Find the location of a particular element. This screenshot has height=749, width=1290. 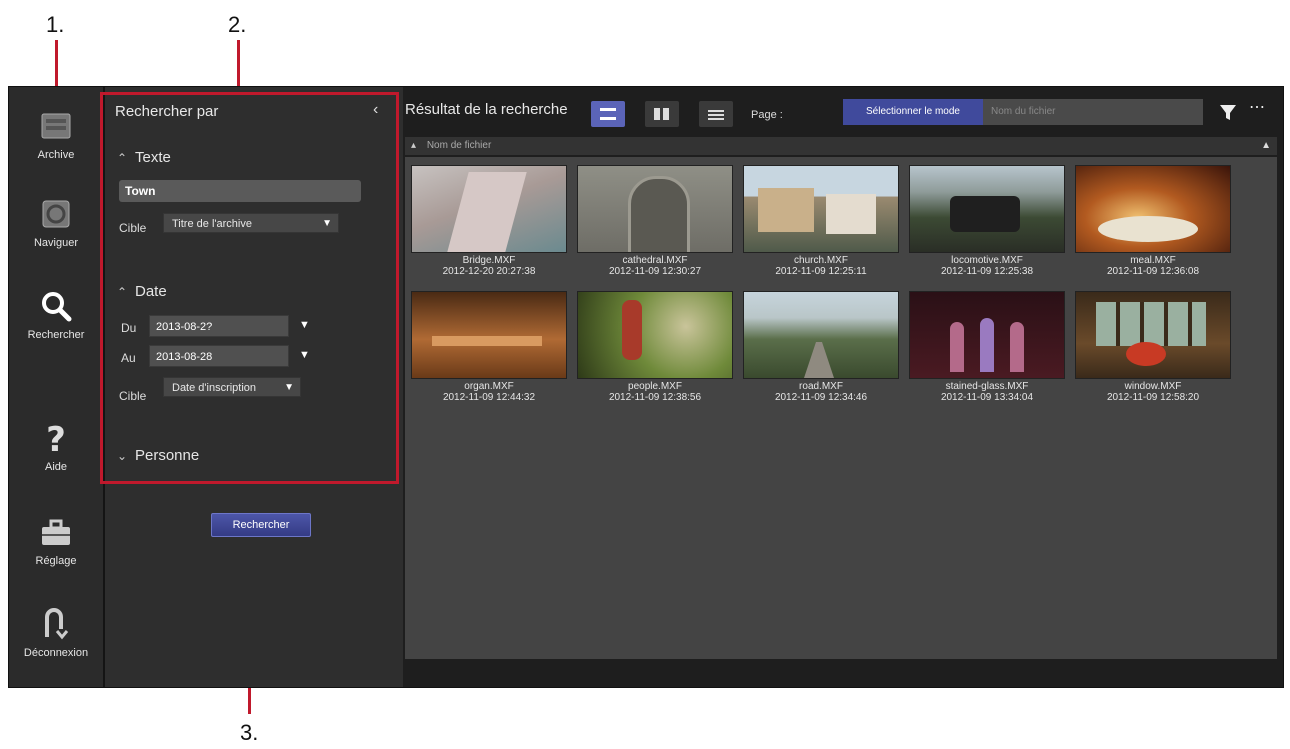

logout-icon is located at coordinates (57, 624).